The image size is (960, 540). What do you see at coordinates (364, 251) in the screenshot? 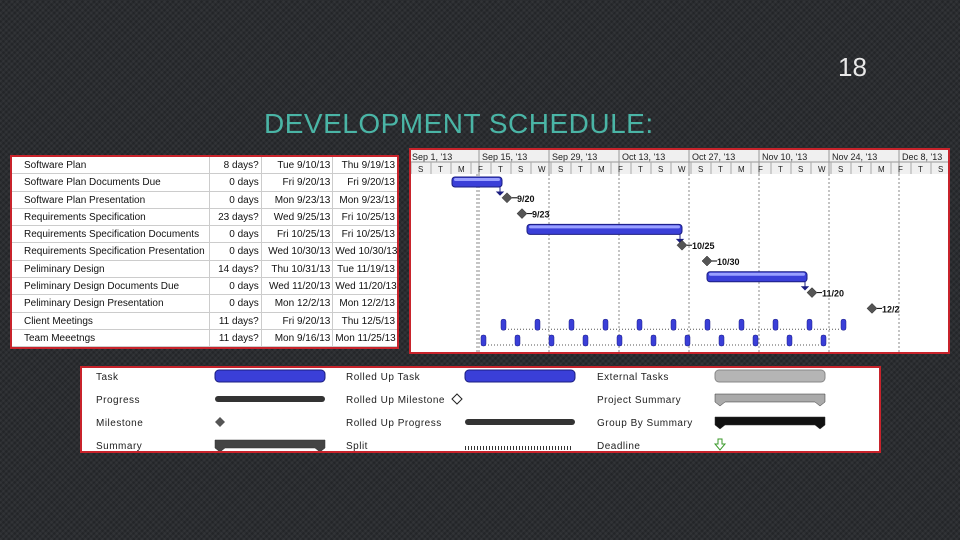
I see `cell-finish: Wed 10/30/13` at bounding box center [364, 251].